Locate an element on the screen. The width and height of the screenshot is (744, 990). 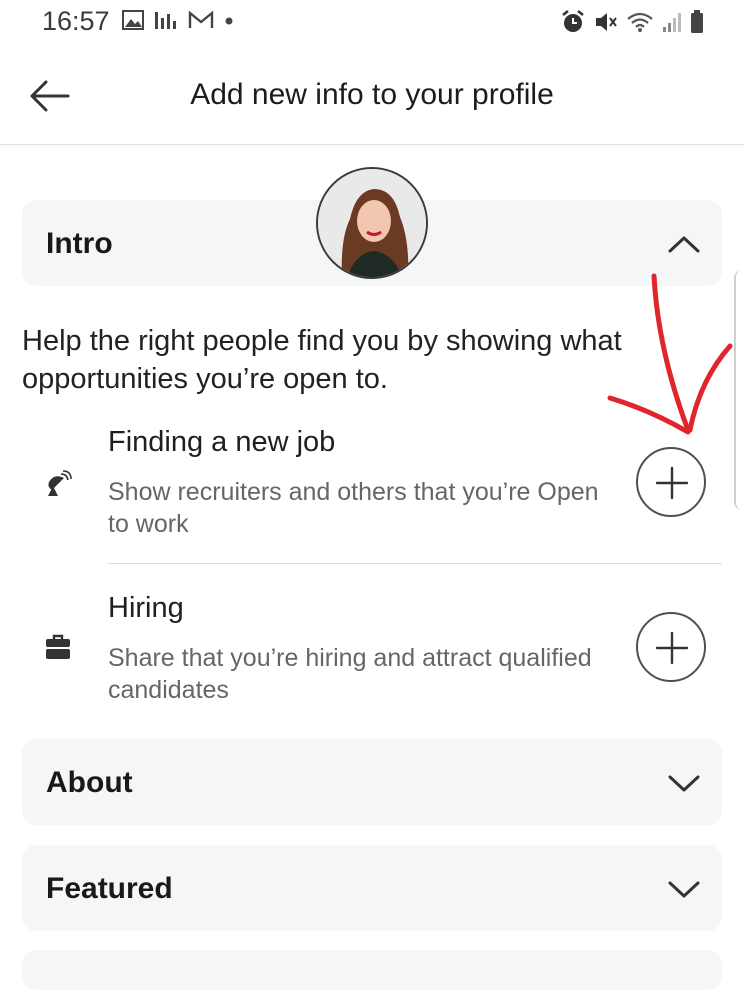
add-hiring-button is located at coordinates (671, 647).